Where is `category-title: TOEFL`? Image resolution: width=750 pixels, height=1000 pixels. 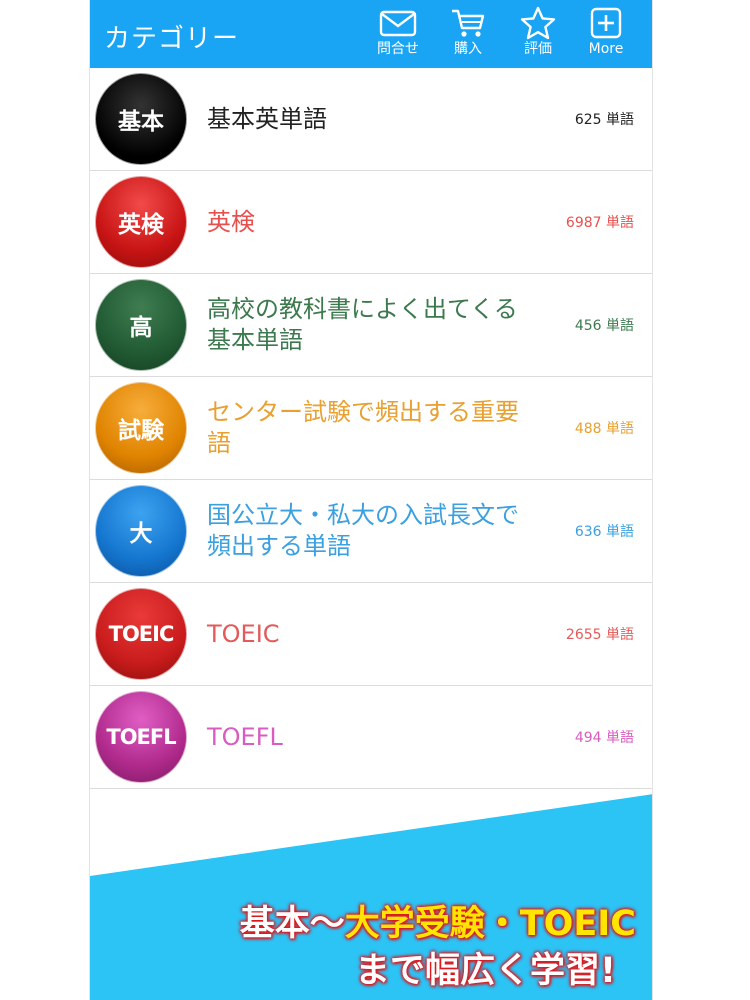 category-title: TOEFL is located at coordinates (245, 736).